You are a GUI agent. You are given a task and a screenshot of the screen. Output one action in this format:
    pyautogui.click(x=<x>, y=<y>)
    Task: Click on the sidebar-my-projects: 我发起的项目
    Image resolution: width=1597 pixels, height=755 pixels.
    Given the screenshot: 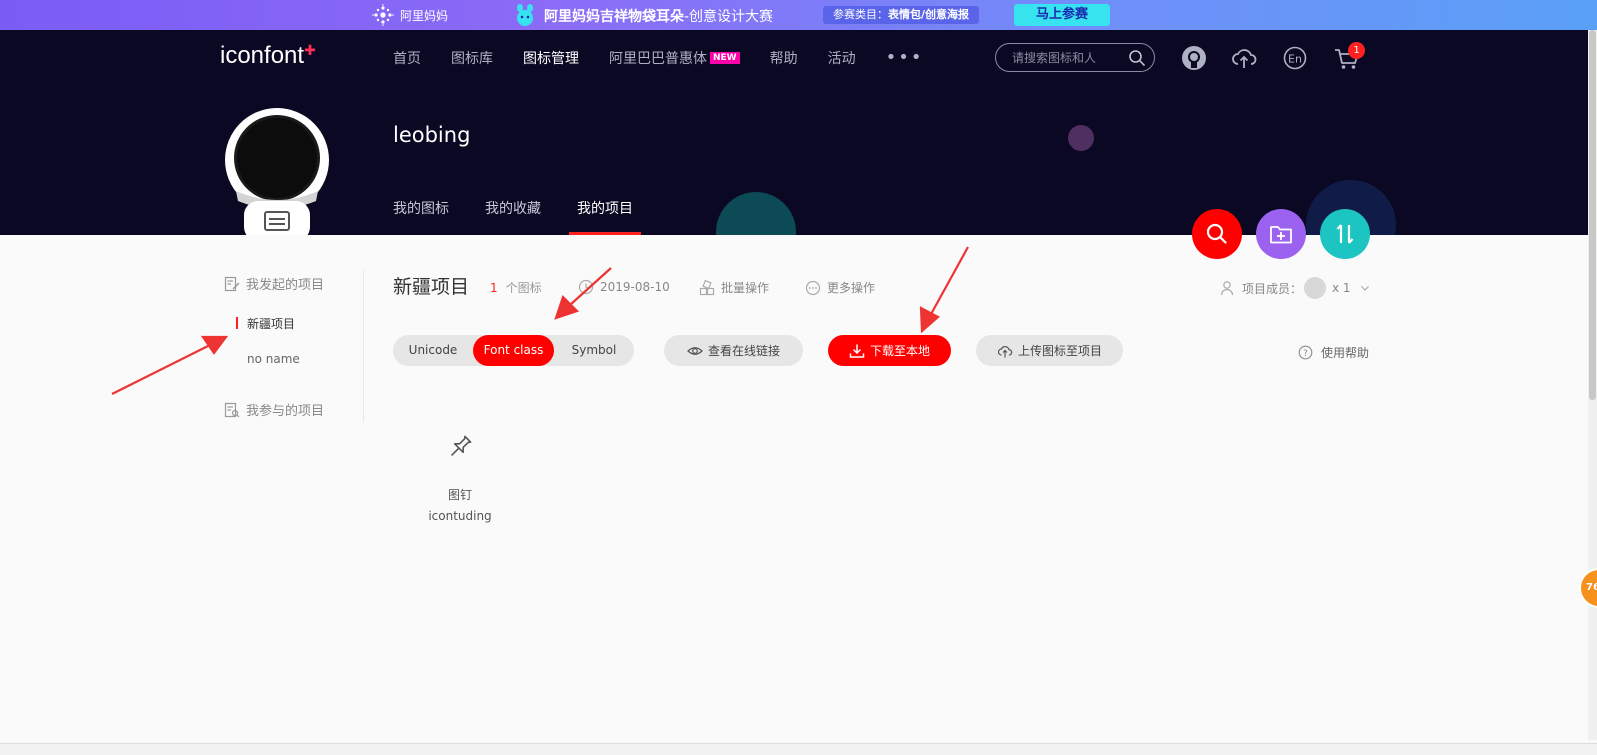 What is the action you would take?
    pyautogui.click(x=293, y=283)
    